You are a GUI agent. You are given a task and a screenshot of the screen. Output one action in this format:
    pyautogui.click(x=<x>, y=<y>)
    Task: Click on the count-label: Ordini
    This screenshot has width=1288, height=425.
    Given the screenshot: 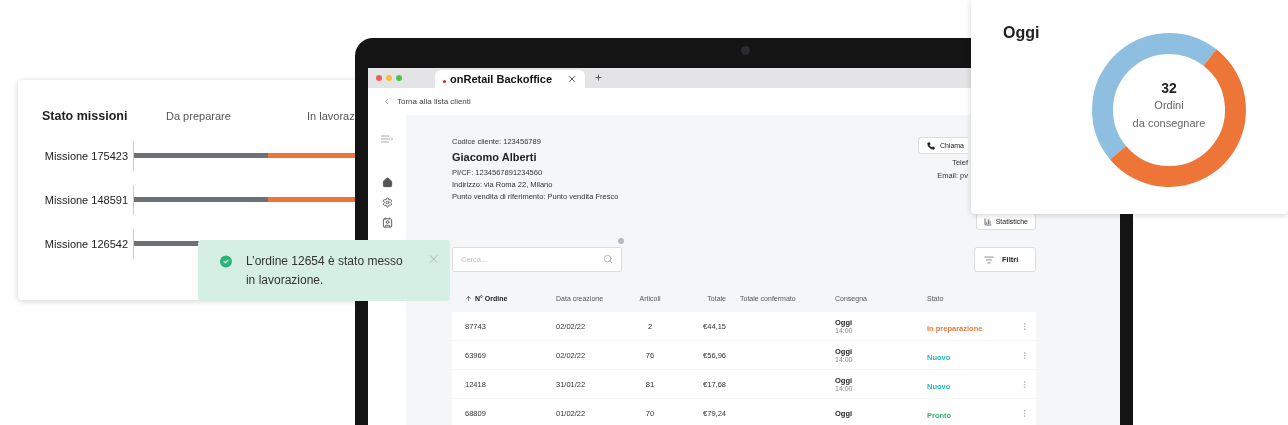 What is the action you would take?
    pyautogui.click(x=1169, y=105)
    